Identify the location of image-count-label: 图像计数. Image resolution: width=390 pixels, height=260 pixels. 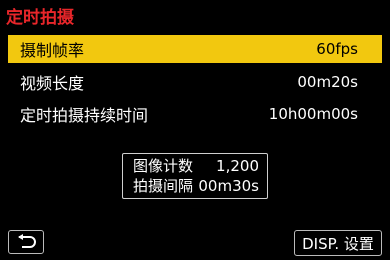
(163, 166).